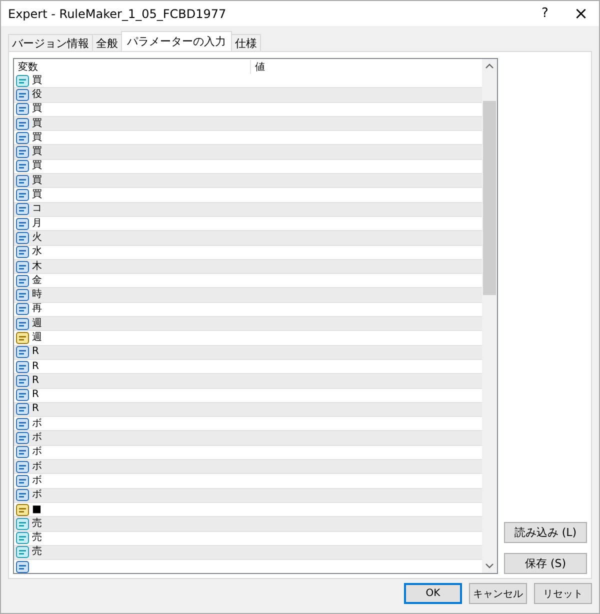 This screenshot has height=614, width=600. What do you see at coordinates (176, 41) in the screenshot?
I see `tab: パラメーターの入力` at bounding box center [176, 41].